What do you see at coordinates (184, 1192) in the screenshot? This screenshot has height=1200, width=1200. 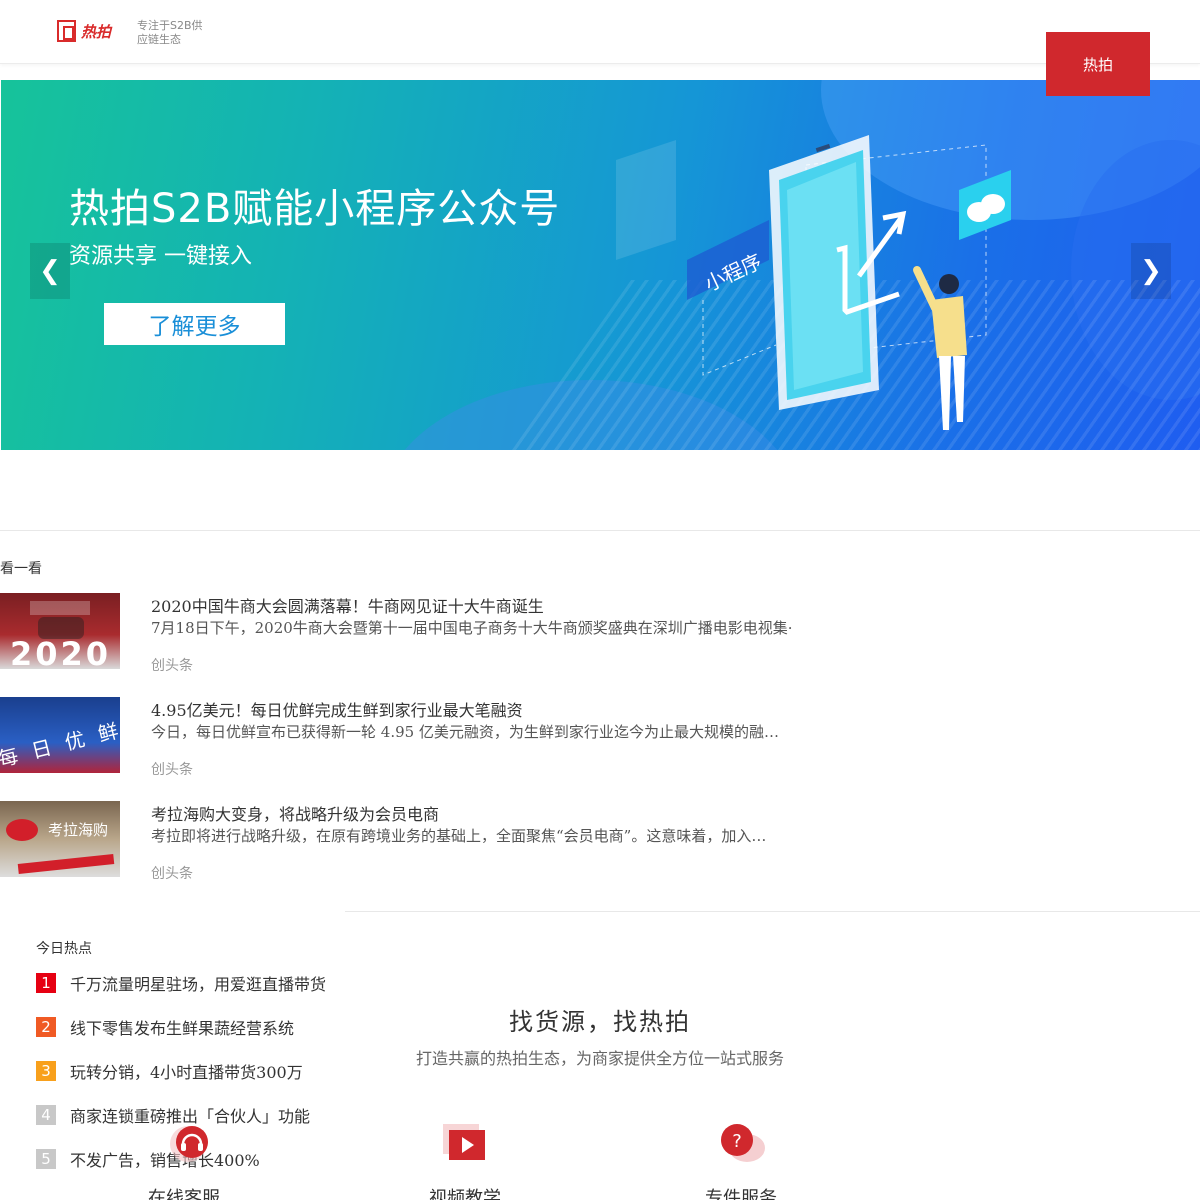 I see `online-service-label: 在线客服` at bounding box center [184, 1192].